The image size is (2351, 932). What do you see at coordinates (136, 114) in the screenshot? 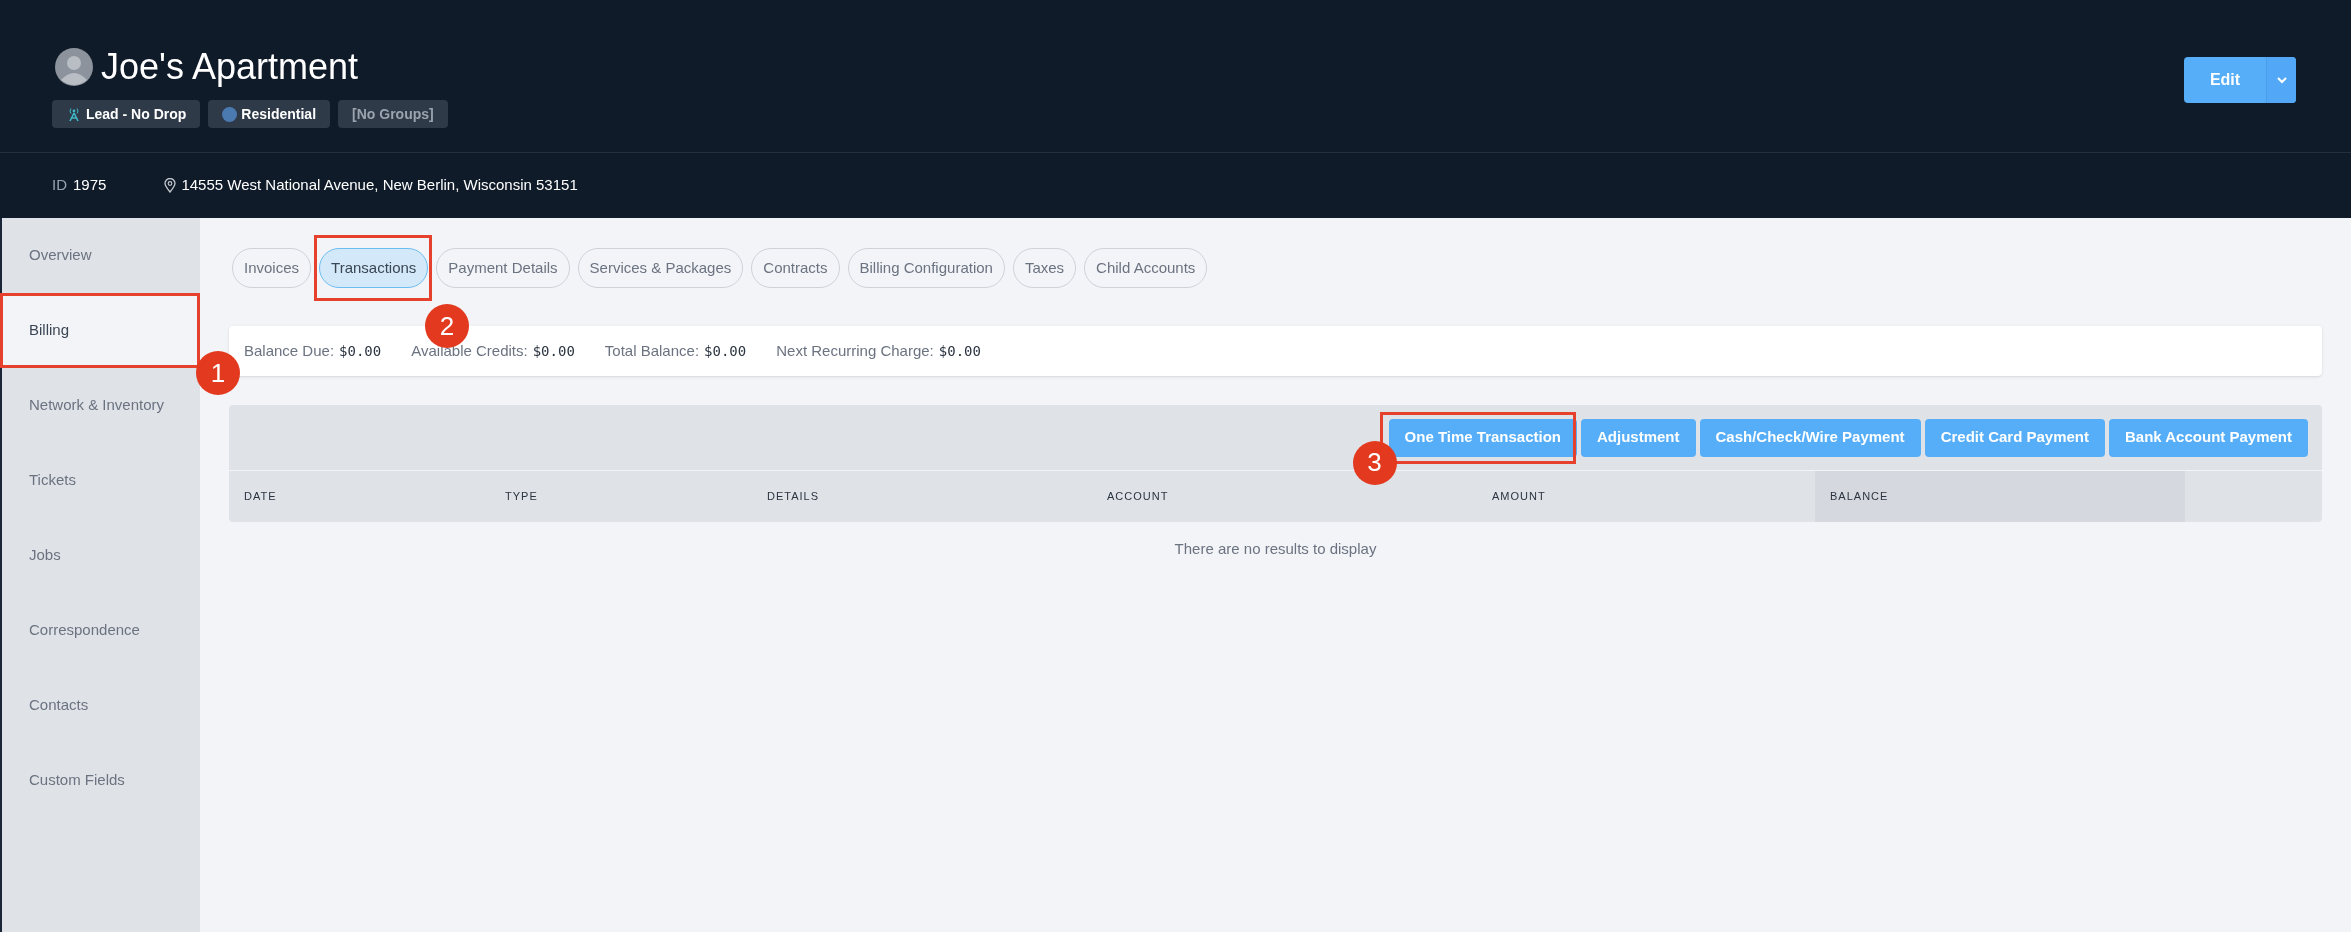
I see `tag-label: Lead - No Drop` at bounding box center [136, 114].